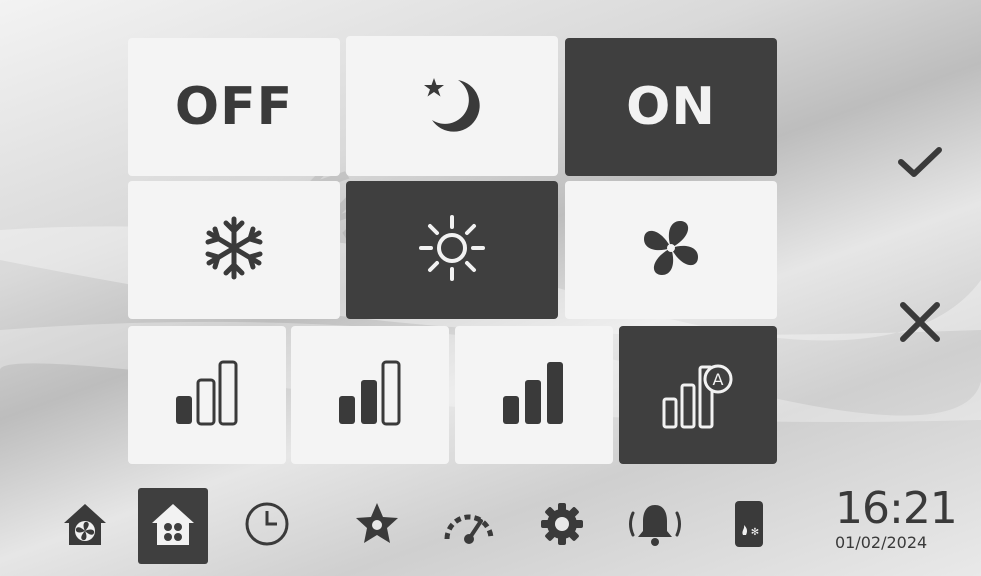 This screenshot has width=981, height=576. Describe the element at coordinates (881, 542) in the screenshot. I see `date-display: 01/02/2024` at that location.